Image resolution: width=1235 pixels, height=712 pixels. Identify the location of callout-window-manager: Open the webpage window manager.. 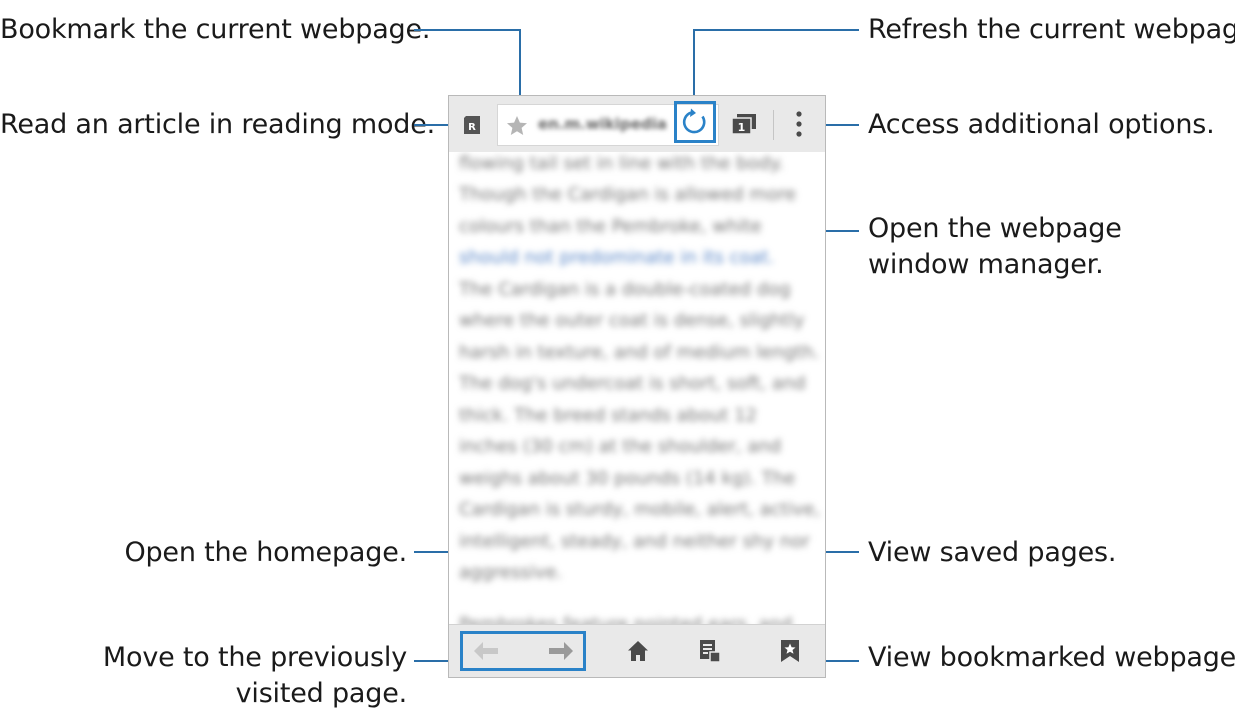
(995, 246).